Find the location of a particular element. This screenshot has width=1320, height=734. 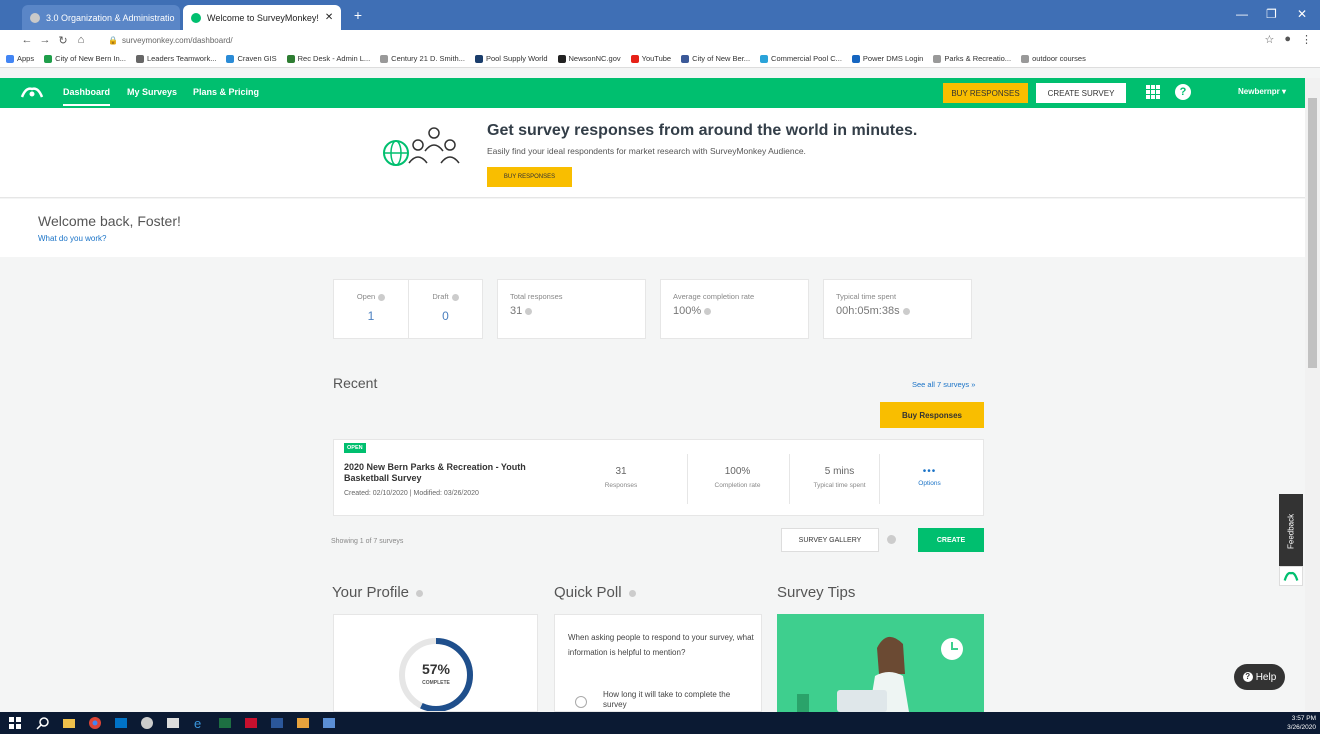

bookmark: Power DMS Login is located at coordinates (887, 58).